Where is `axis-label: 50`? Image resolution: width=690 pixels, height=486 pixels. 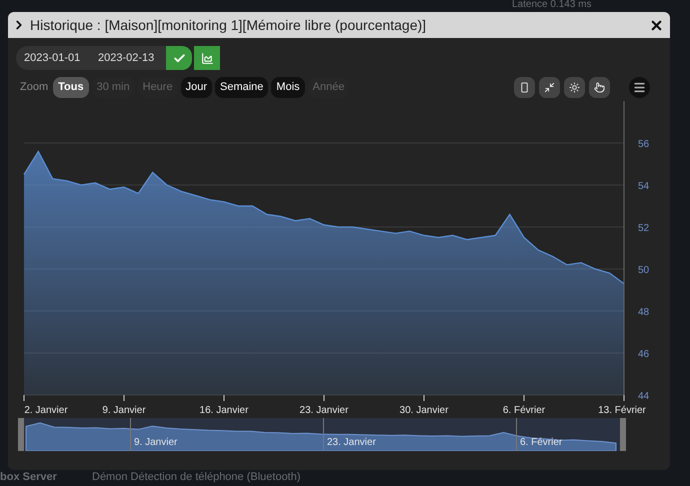 axis-label: 50 is located at coordinates (644, 270).